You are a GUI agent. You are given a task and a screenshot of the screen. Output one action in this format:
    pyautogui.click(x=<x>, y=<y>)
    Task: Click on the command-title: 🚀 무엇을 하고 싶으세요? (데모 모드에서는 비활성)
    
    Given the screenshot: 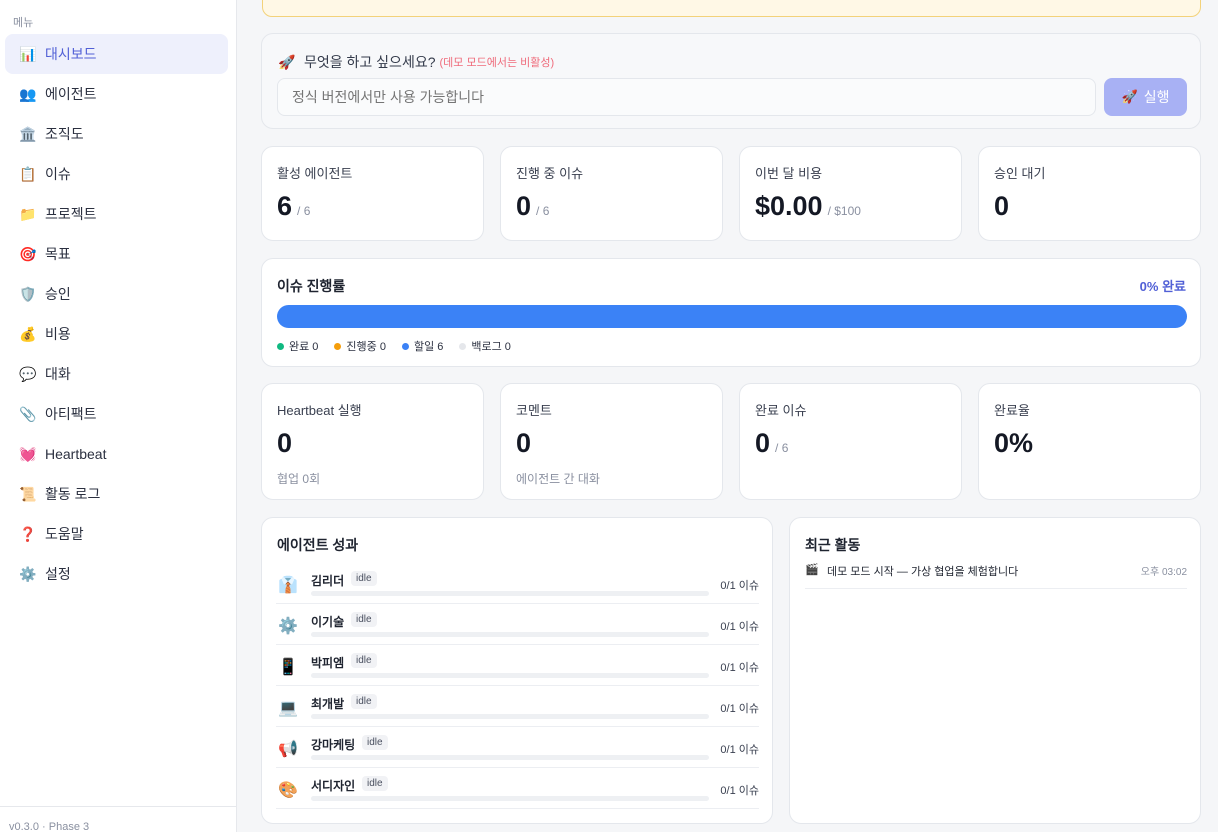 What is the action you would take?
    pyautogui.click(x=416, y=62)
    